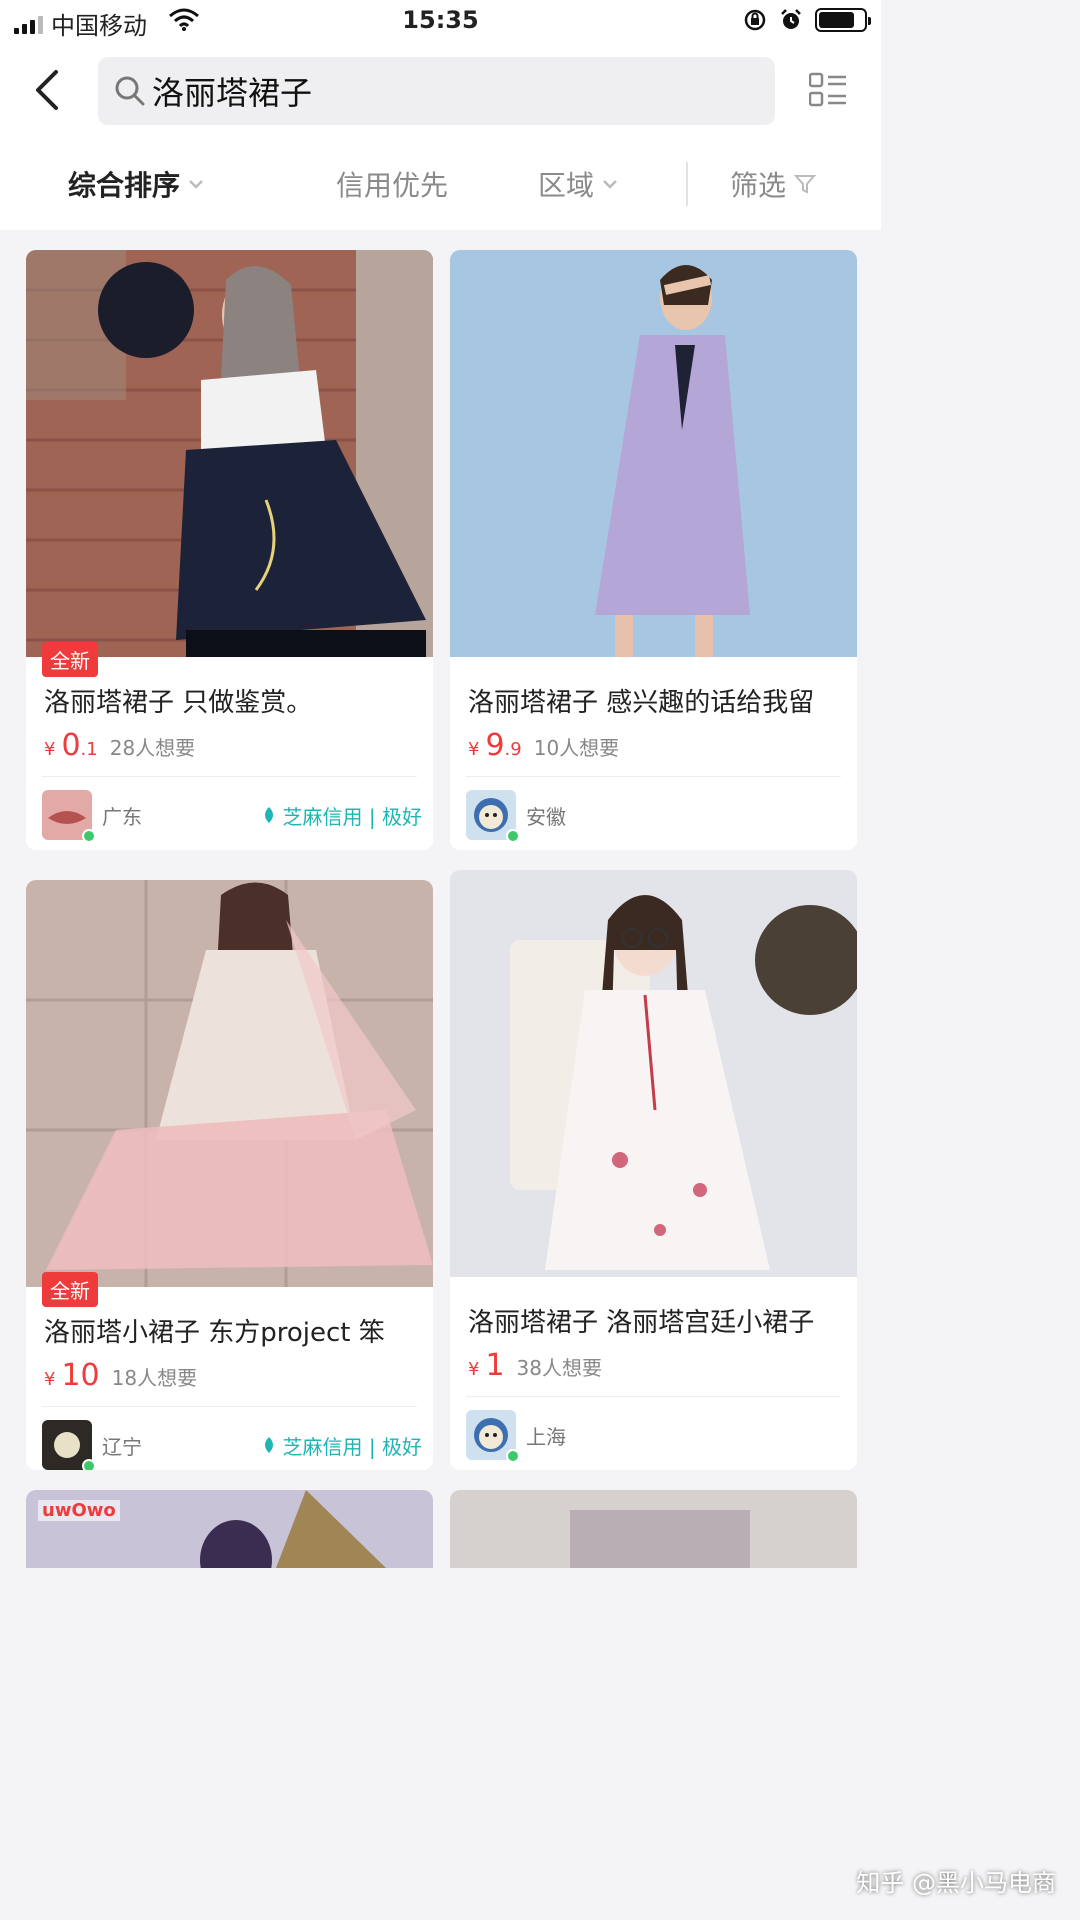 Image resolution: width=1080 pixels, height=1920 pixels. I want to click on product-title: 洛丽塔小裙子 东方project 笨, so click(214, 1333).